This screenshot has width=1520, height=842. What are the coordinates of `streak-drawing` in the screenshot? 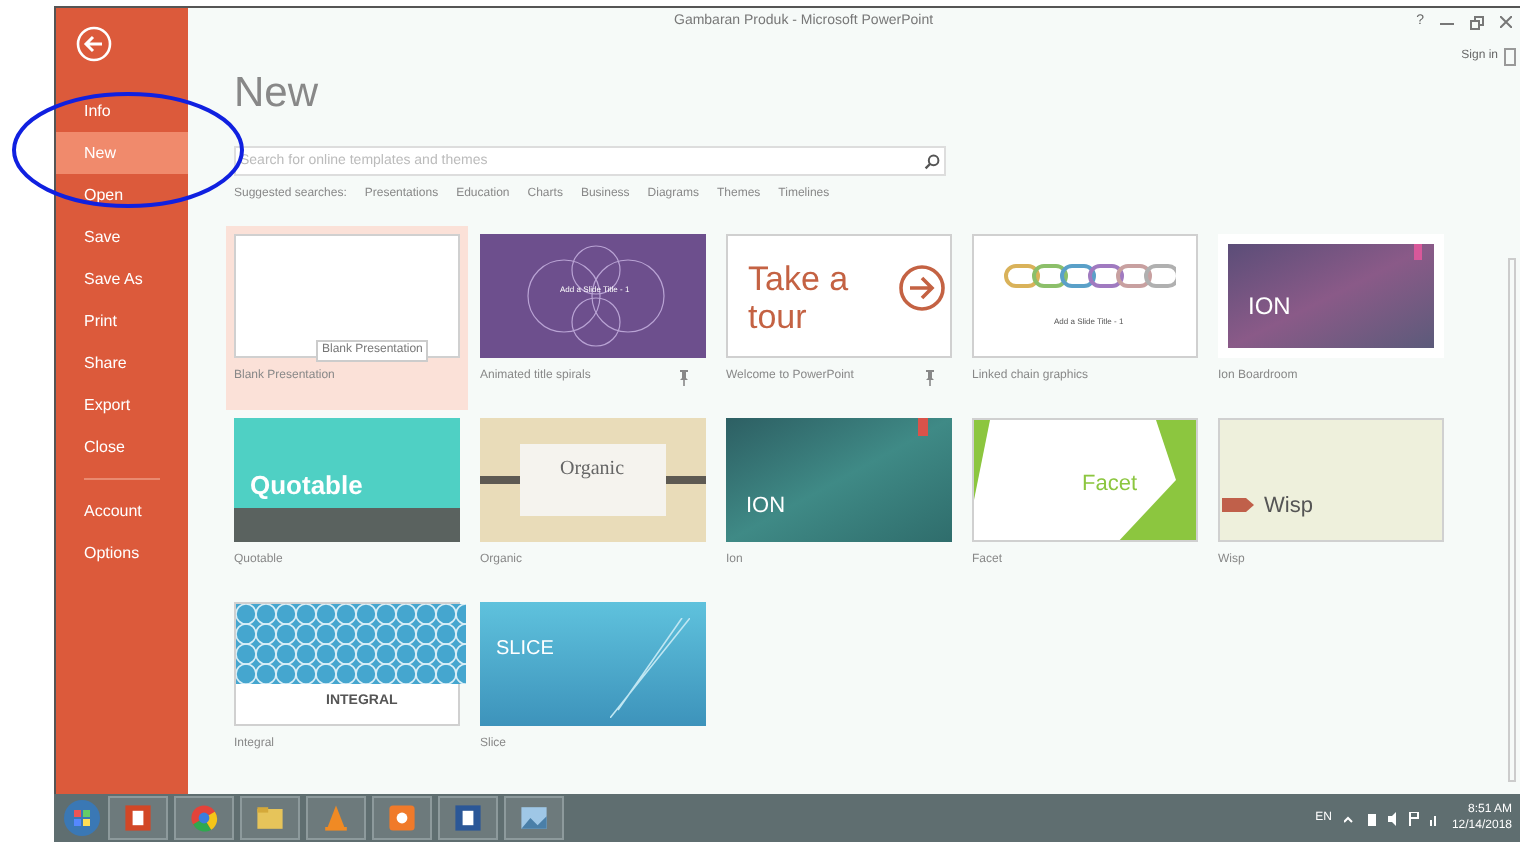 It's located at (650, 668).